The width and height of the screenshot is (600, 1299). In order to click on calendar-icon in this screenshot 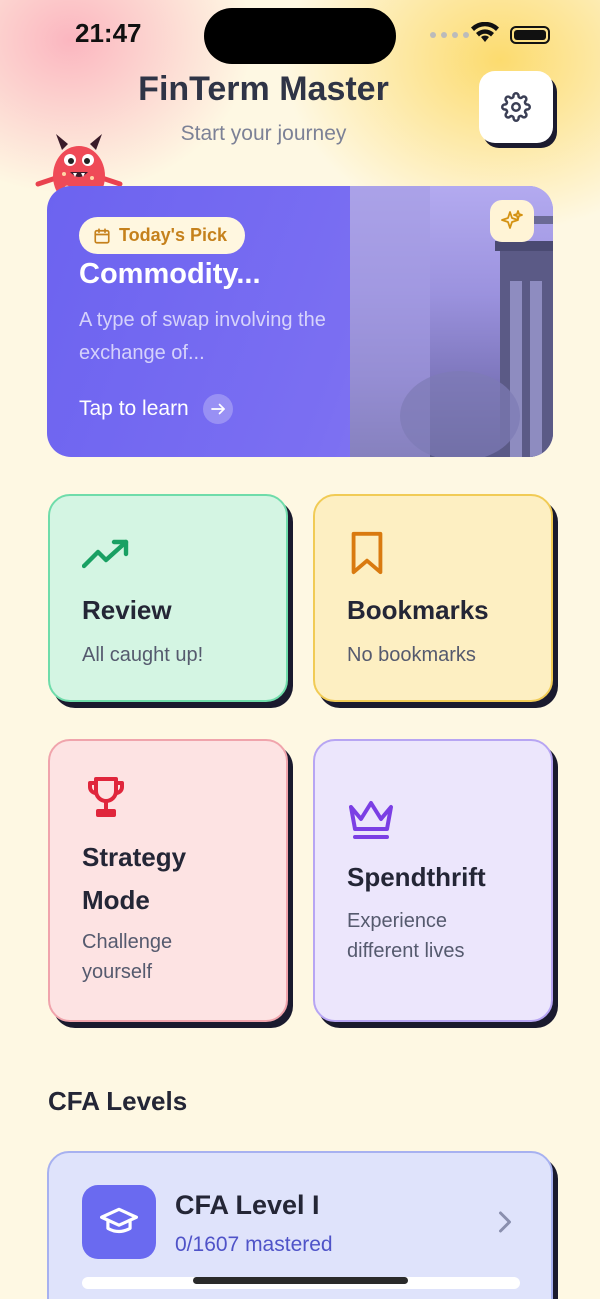, I will do `click(102, 235)`.